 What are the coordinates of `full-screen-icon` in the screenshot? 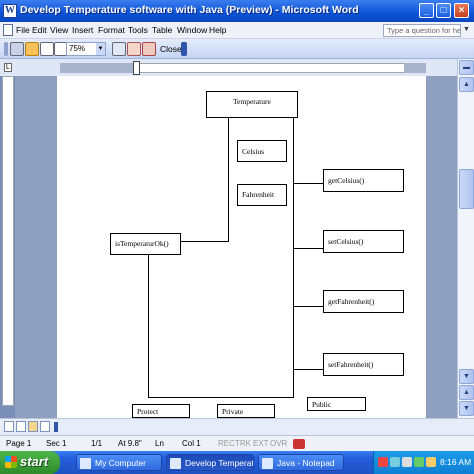 It's located at (149, 49).